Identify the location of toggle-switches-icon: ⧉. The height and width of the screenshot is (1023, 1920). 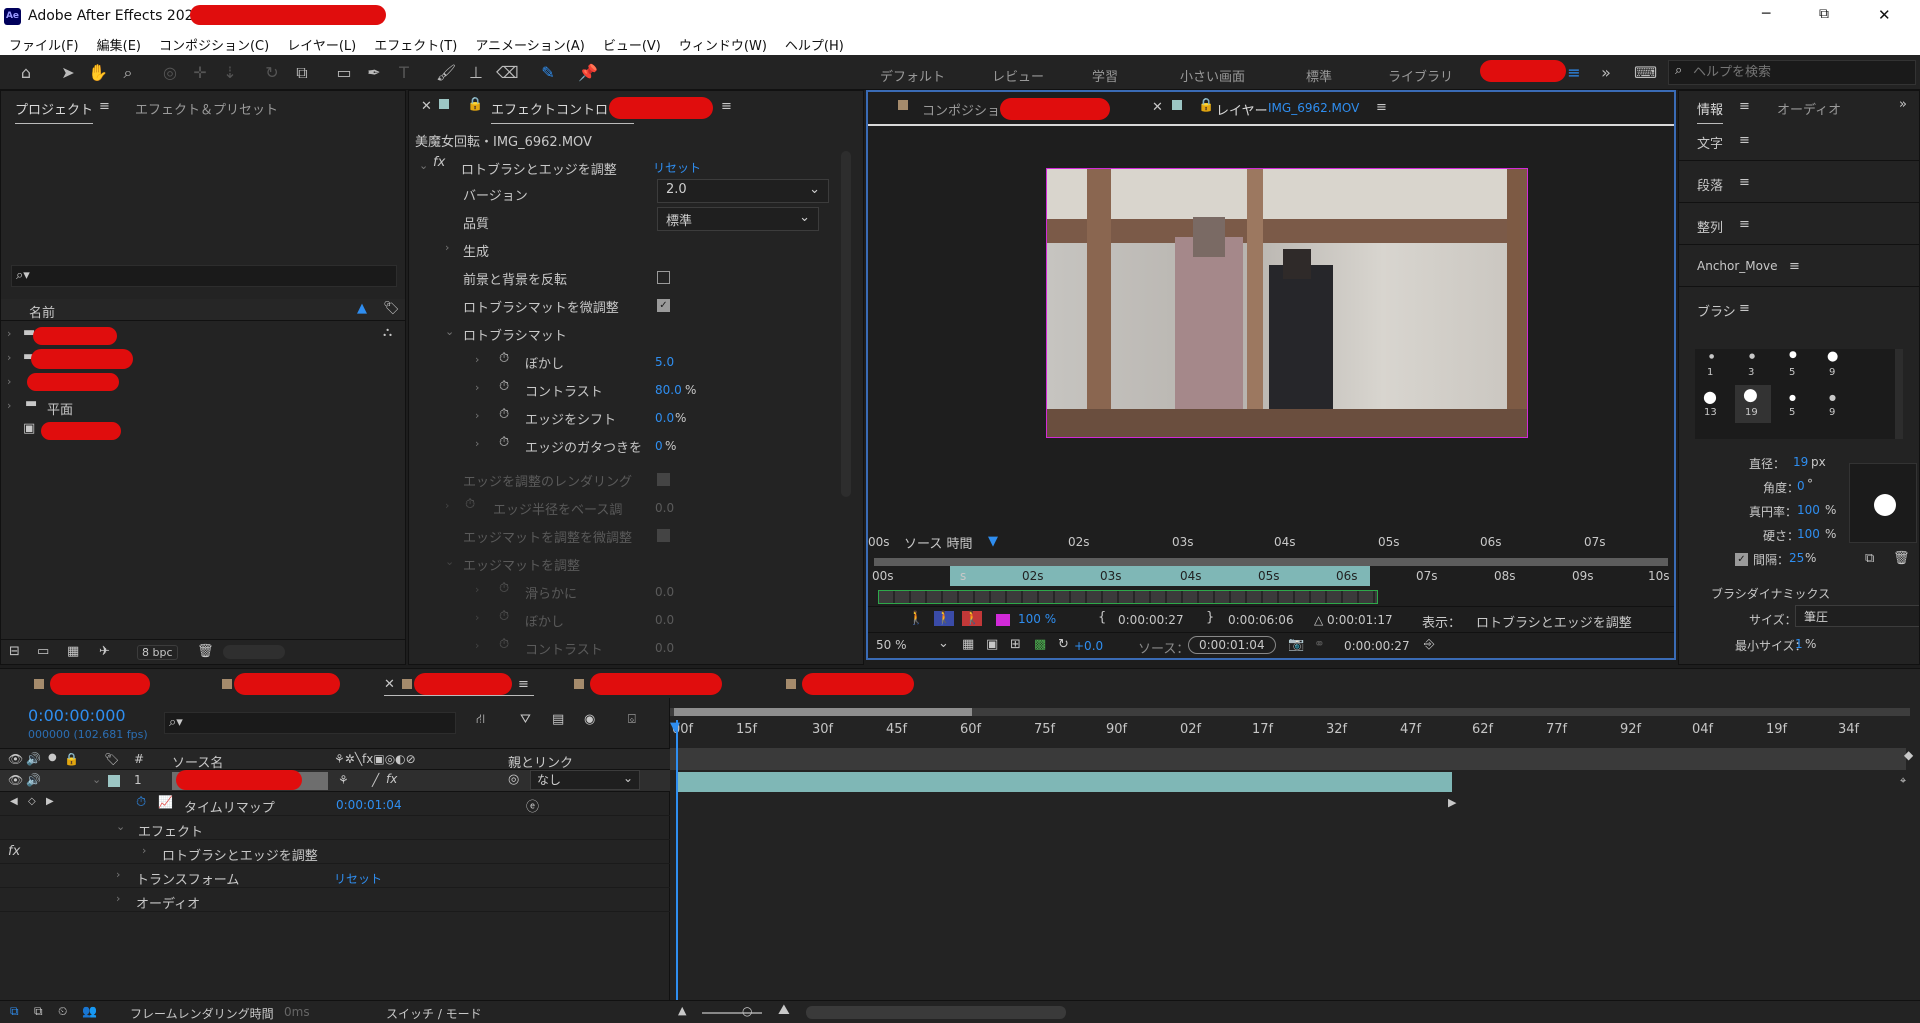
(14, 1011).